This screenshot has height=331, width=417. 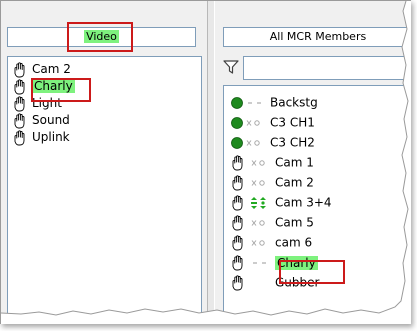 What do you see at coordinates (53, 86) in the screenshot?
I see `list-item-label: Charly` at bounding box center [53, 86].